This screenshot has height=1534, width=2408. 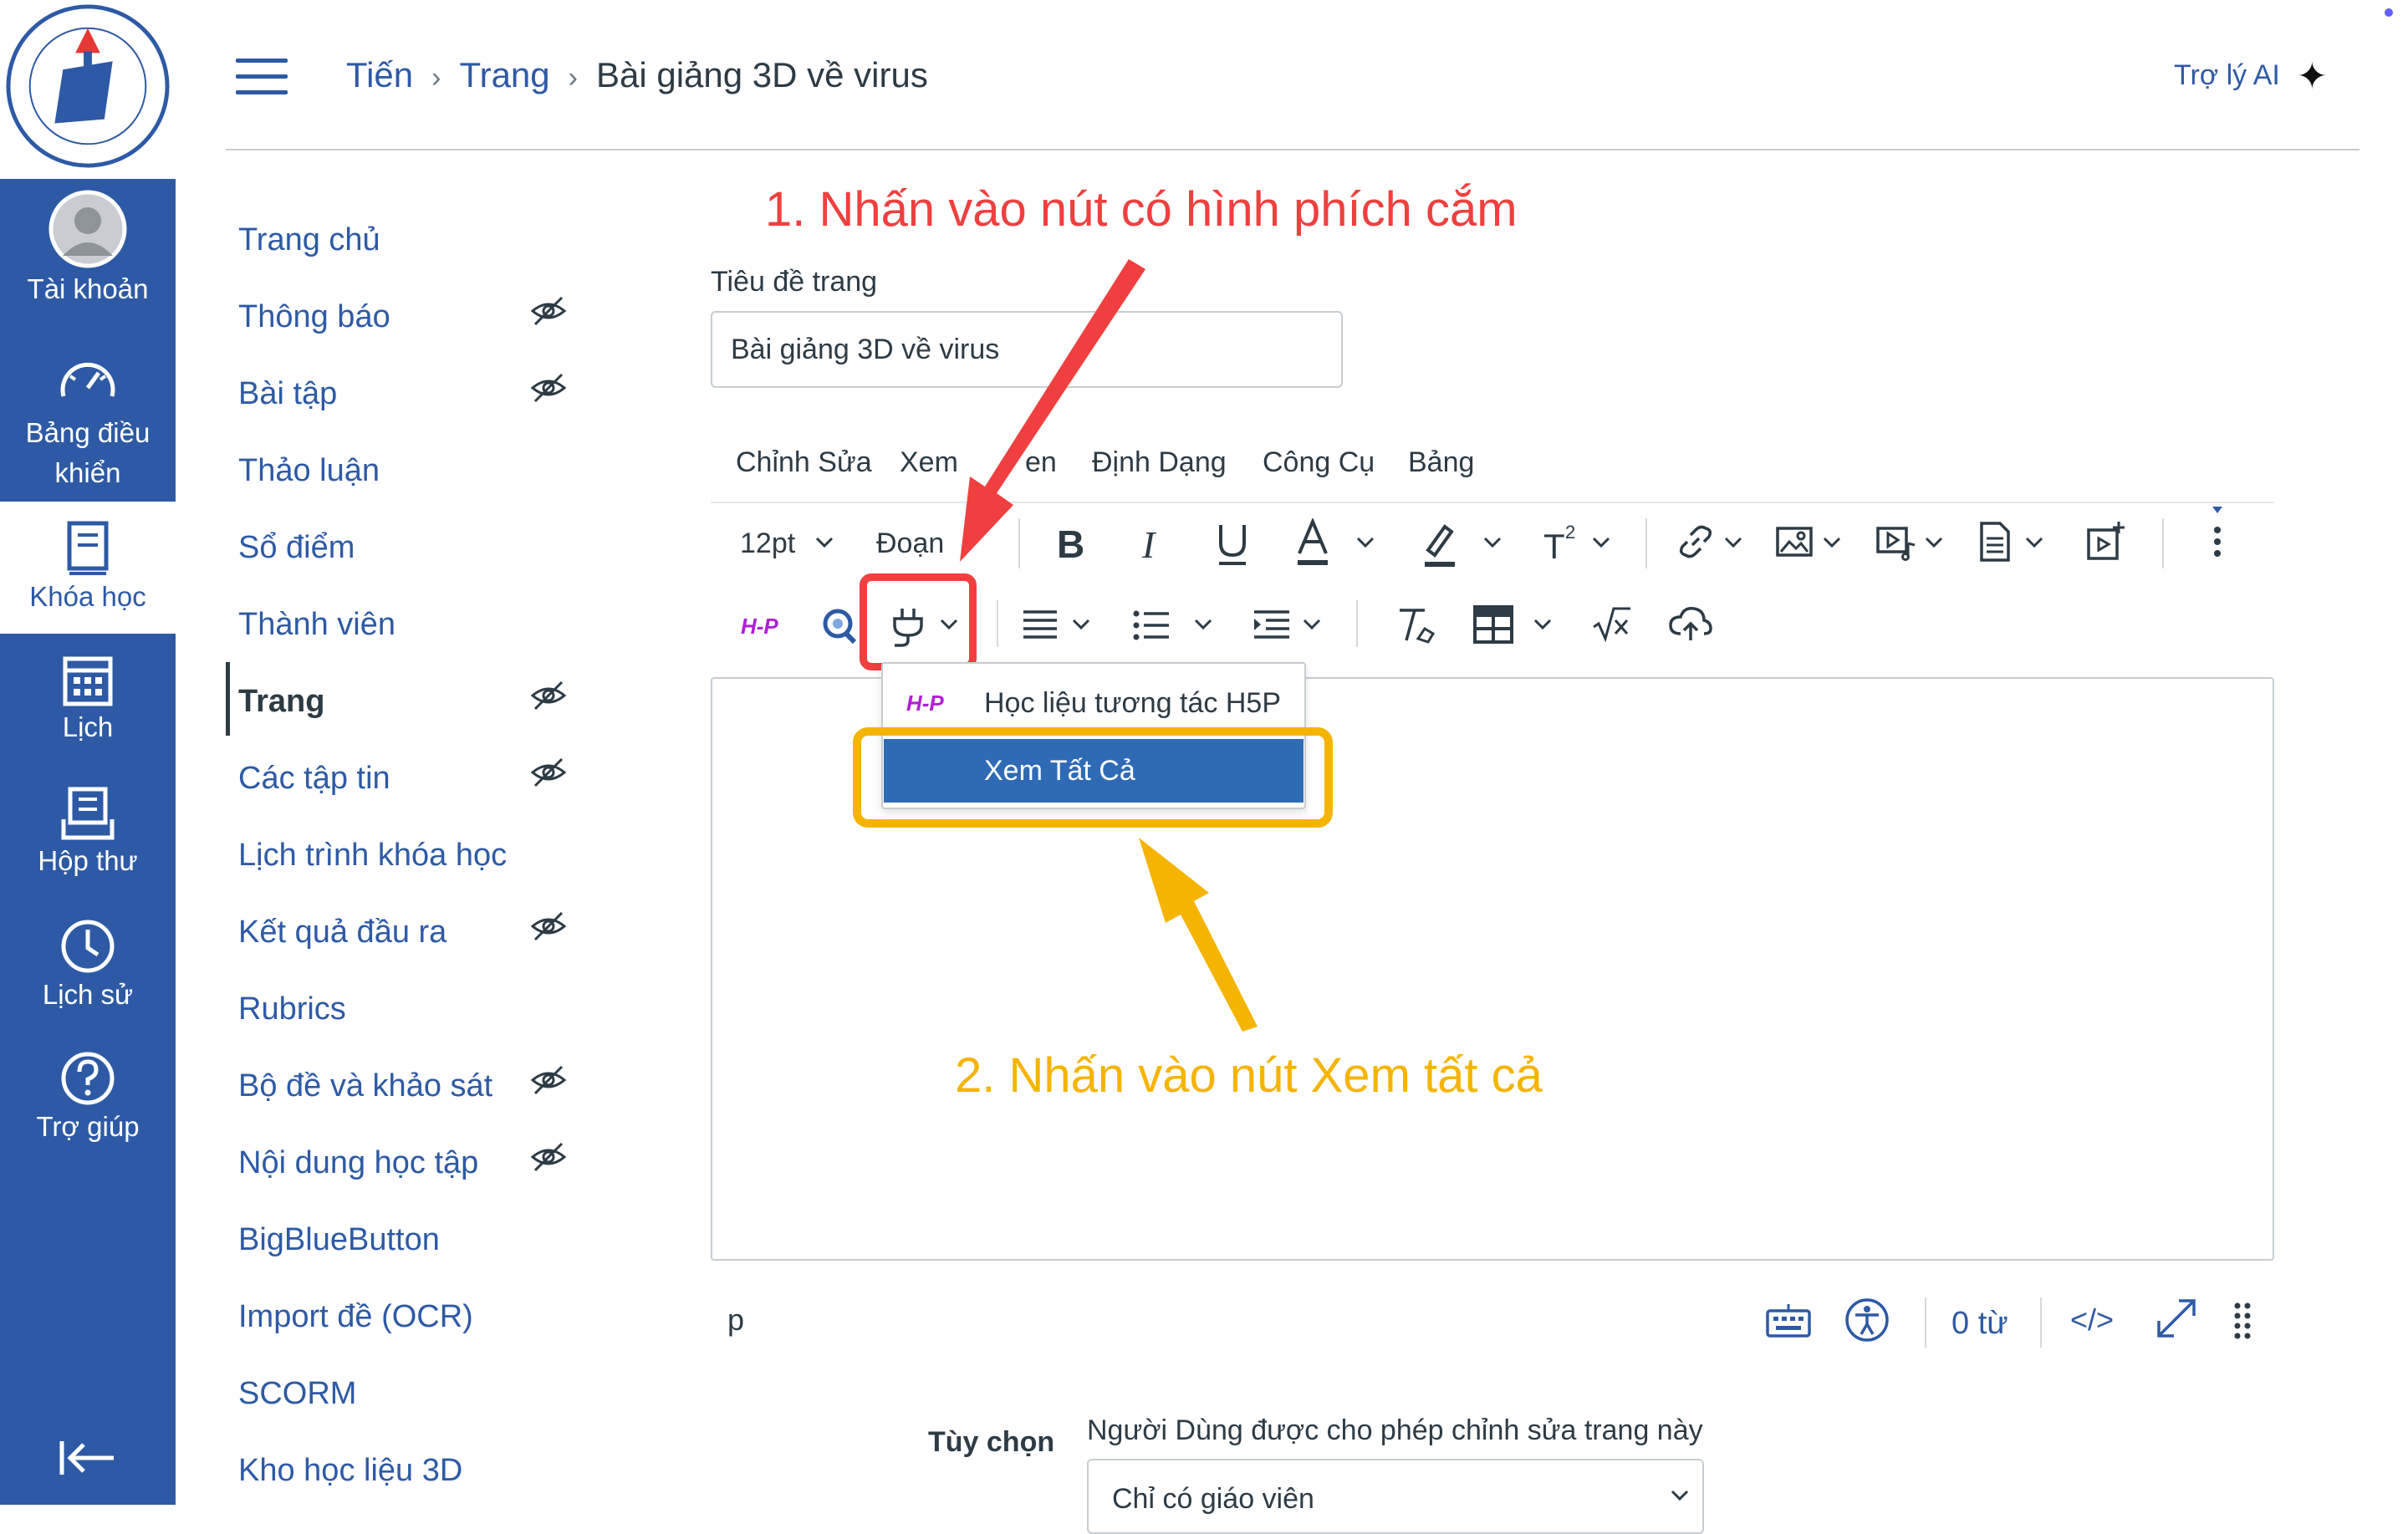 I want to click on course-nav-home: Trang chủ, so click(x=309, y=240).